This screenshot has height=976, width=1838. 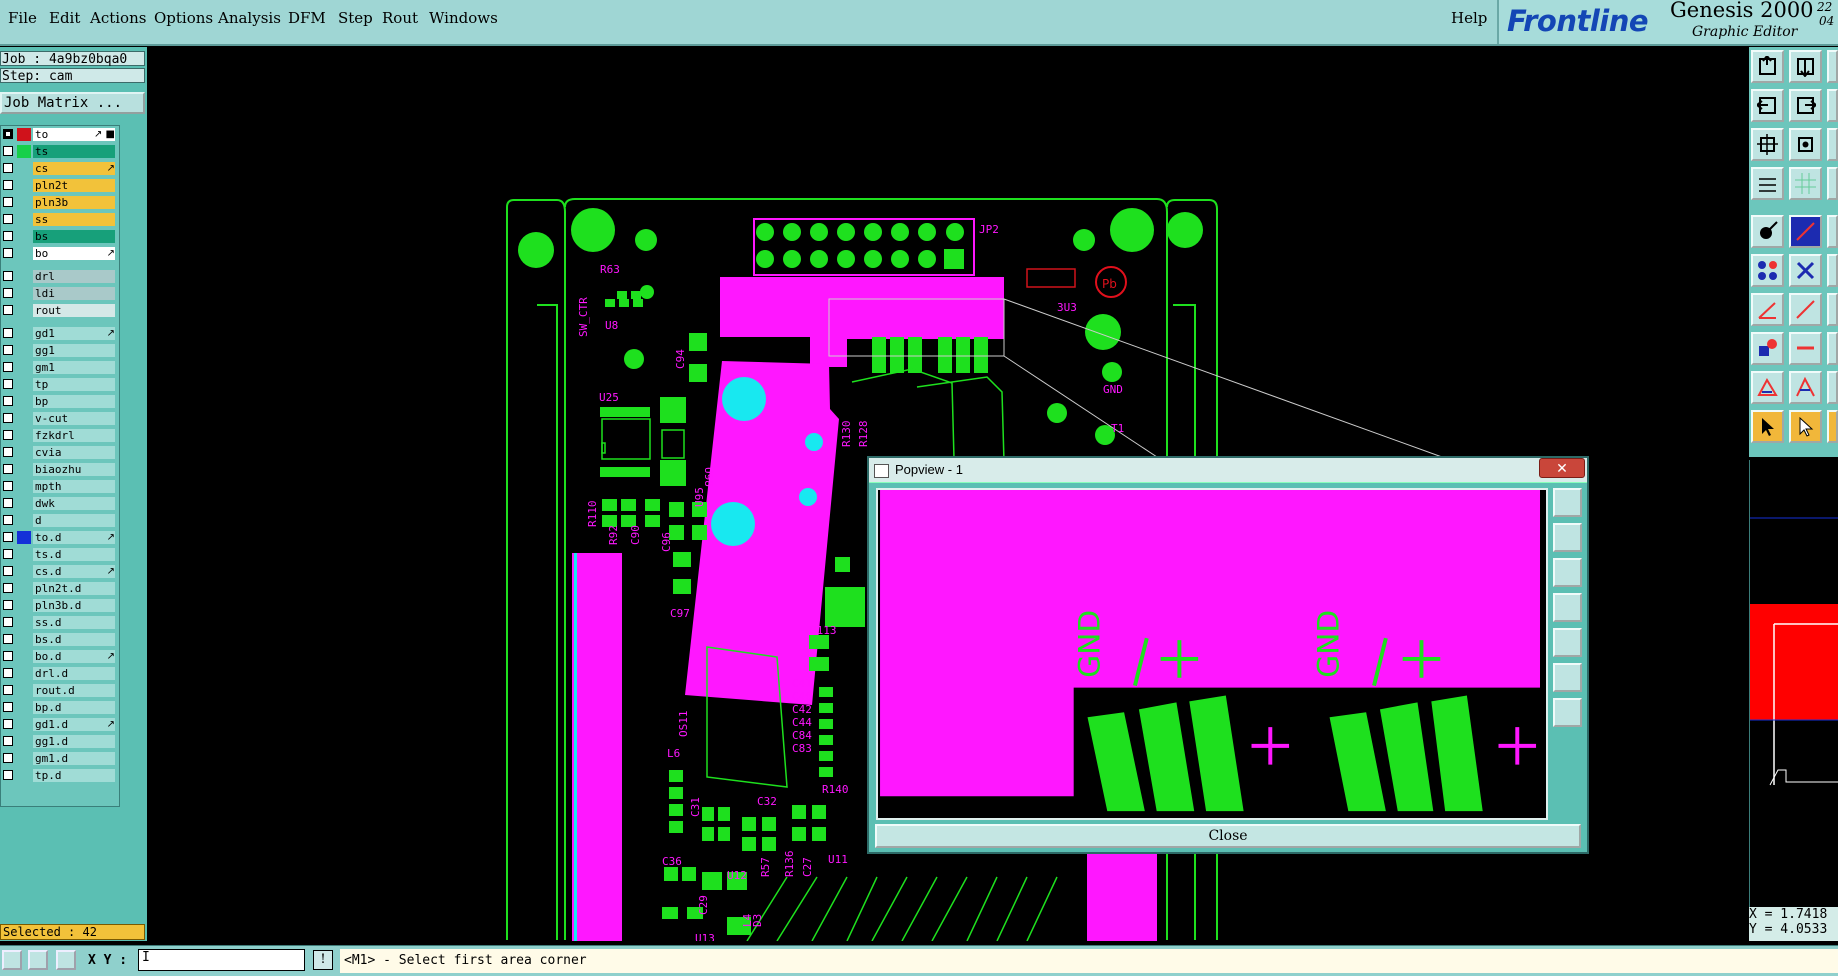 What do you see at coordinates (1562, 468) in the screenshot?
I see `close-icon: ✕` at bounding box center [1562, 468].